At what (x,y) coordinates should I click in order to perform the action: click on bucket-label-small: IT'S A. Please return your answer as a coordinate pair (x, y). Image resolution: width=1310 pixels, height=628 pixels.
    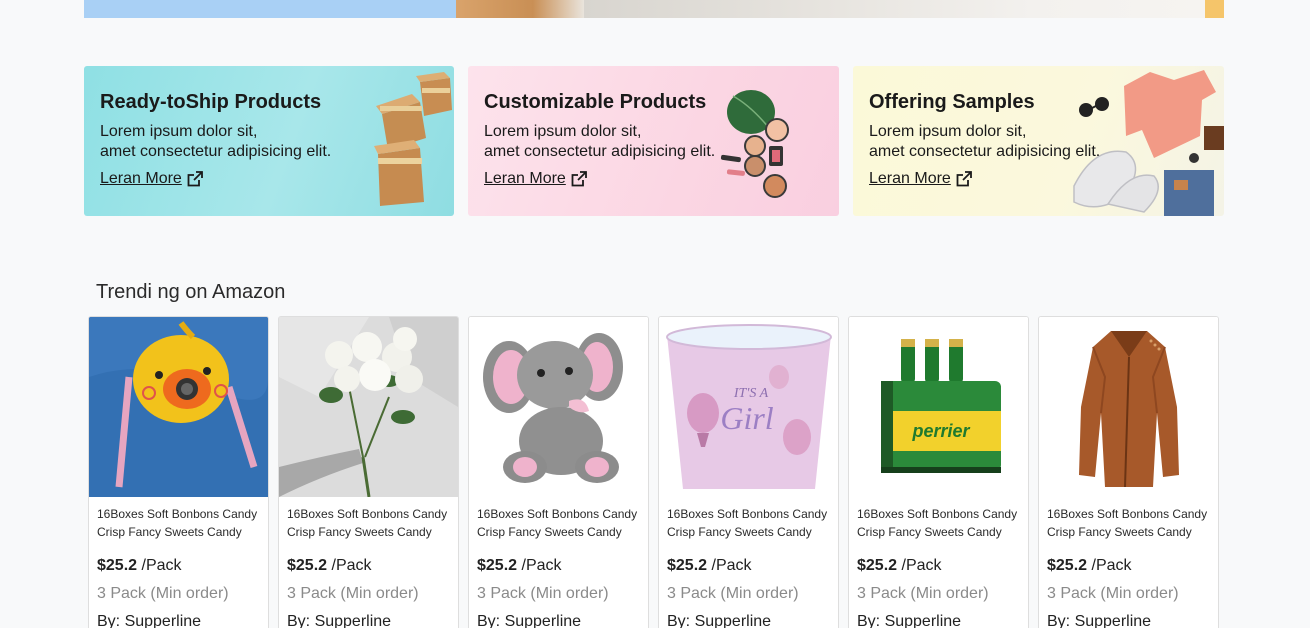
    Looking at the image, I should click on (751, 393).